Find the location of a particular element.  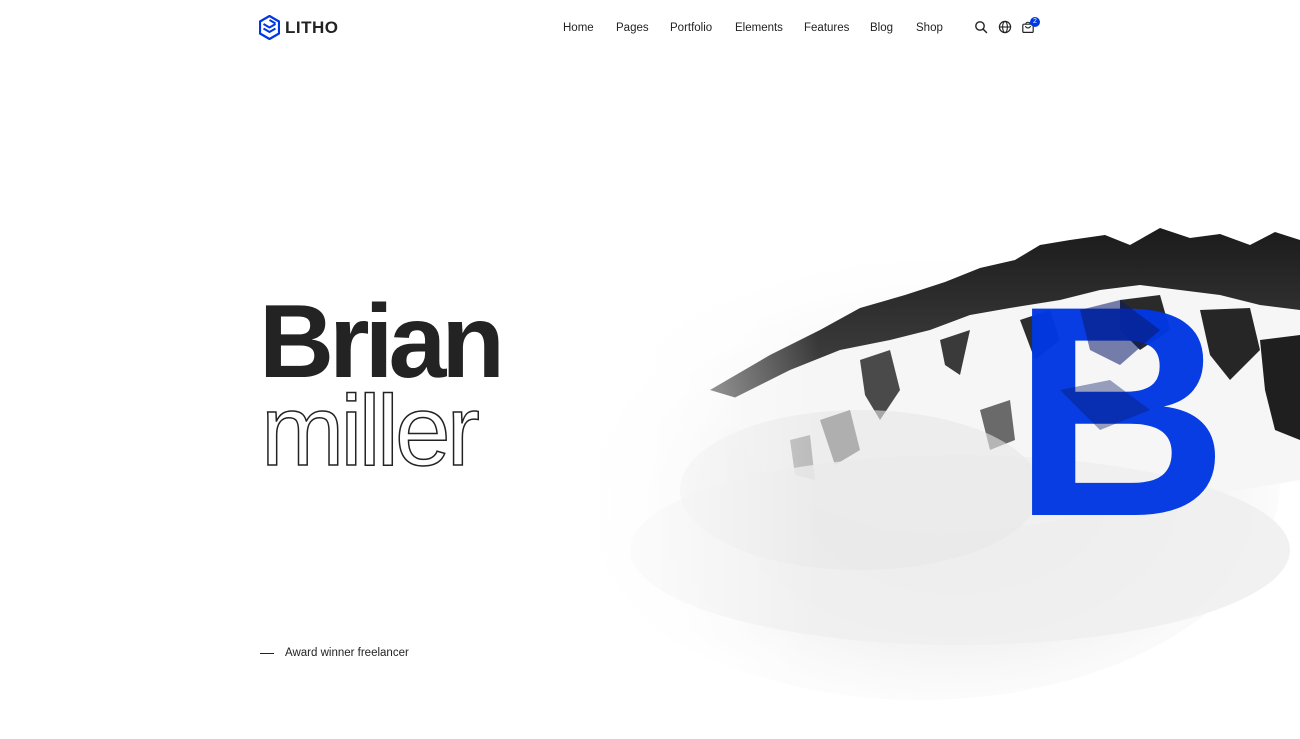

nav-item-features: Features is located at coordinates (826, 28).